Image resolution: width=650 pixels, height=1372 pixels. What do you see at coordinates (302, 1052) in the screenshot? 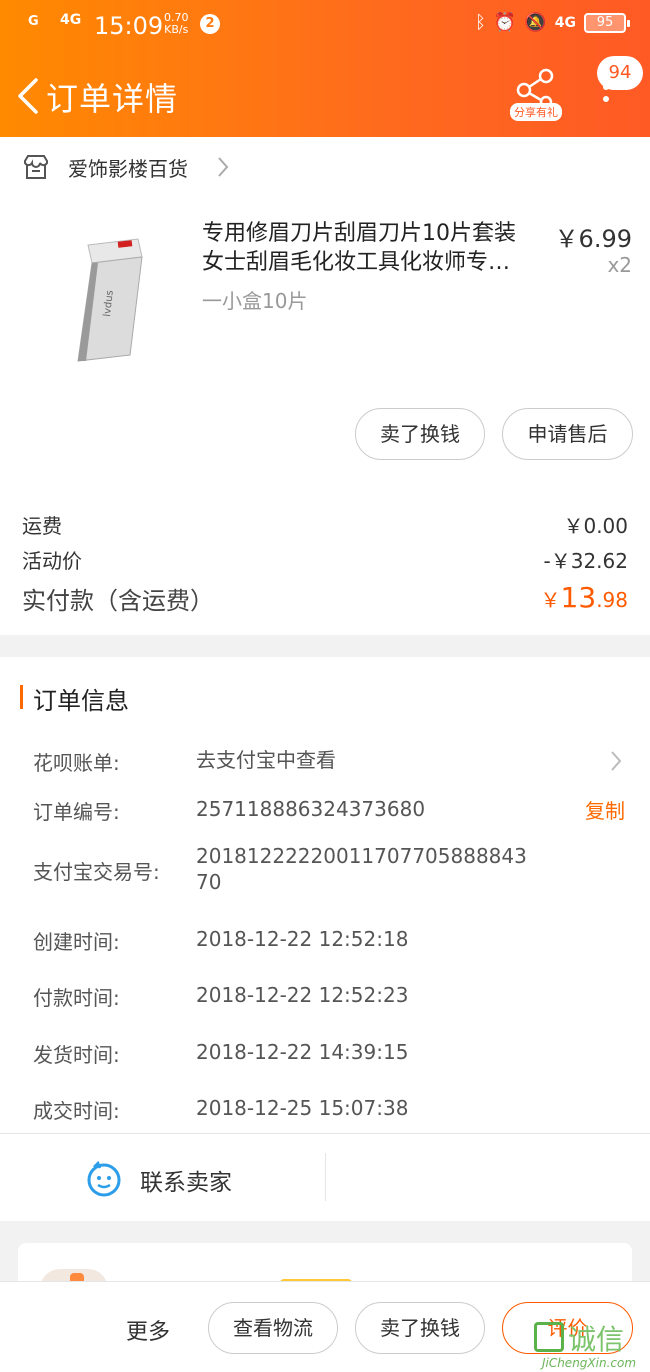
I see `shipped-time-value: 2018-12-22 14:39:15` at bounding box center [302, 1052].